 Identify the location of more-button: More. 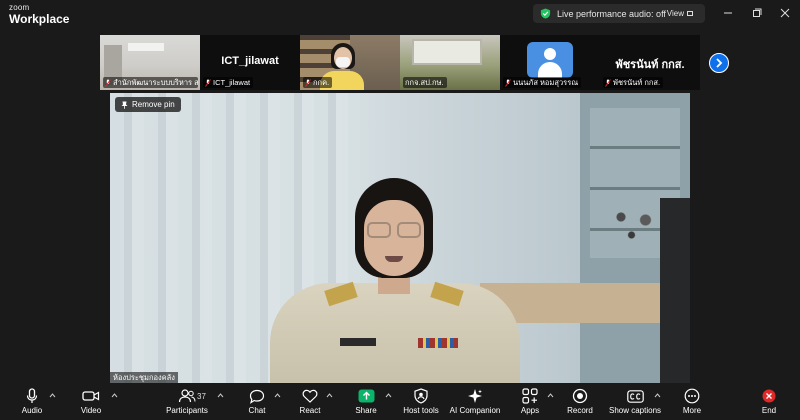
(692, 403).